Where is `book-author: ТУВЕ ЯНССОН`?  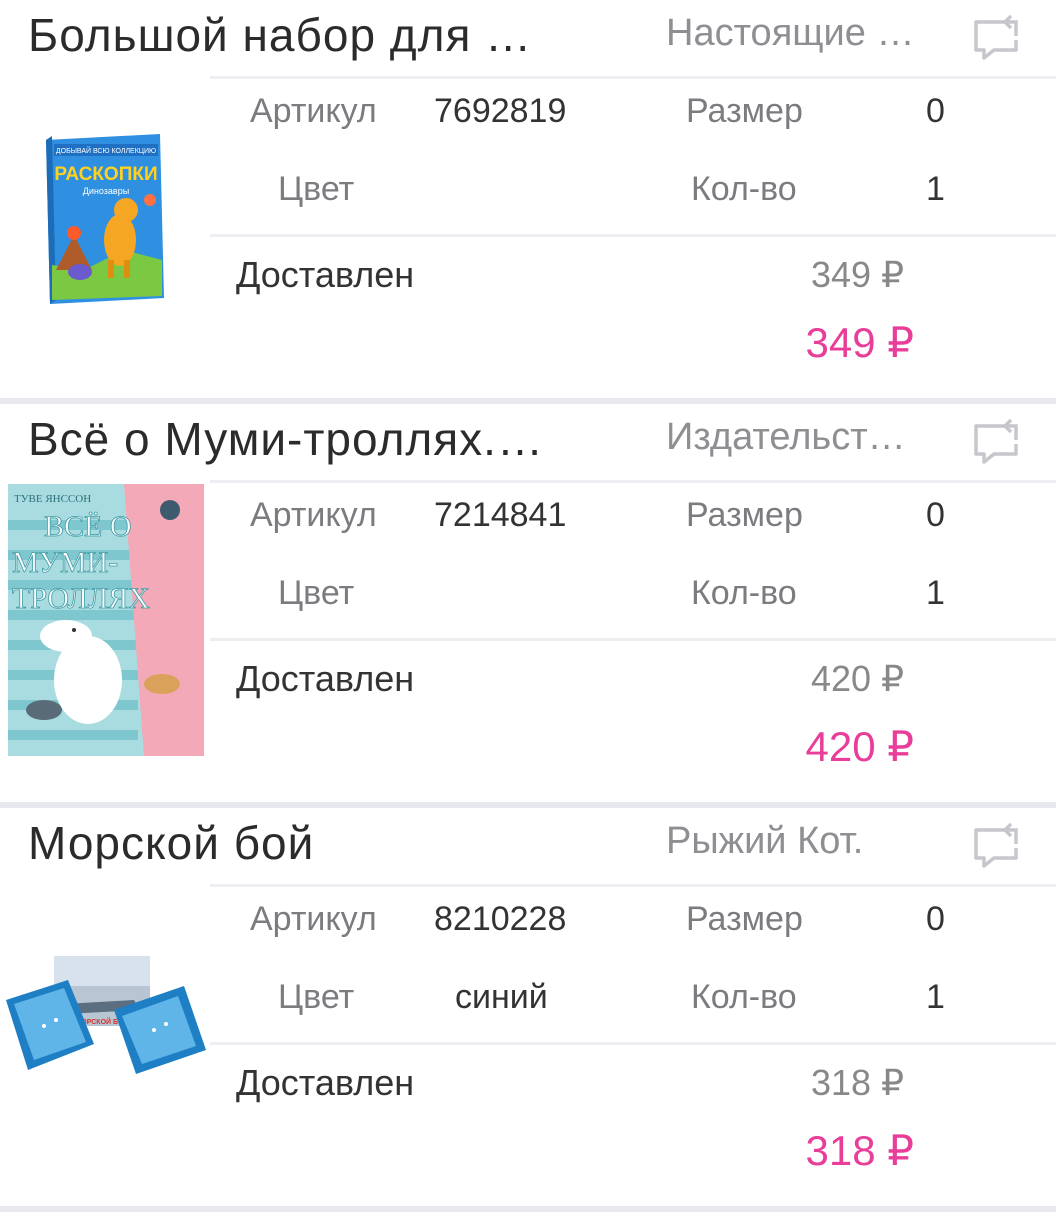
book-author: ТУВЕ ЯНССОН is located at coordinates (52, 499).